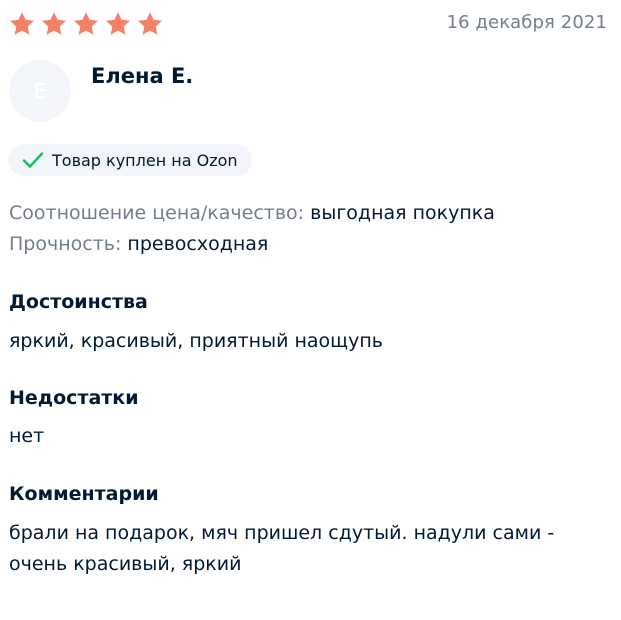 This screenshot has height=620, width=621. What do you see at coordinates (198, 244) in the screenshot?
I see `attribute-value: превосходная` at bounding box center [198, 244].